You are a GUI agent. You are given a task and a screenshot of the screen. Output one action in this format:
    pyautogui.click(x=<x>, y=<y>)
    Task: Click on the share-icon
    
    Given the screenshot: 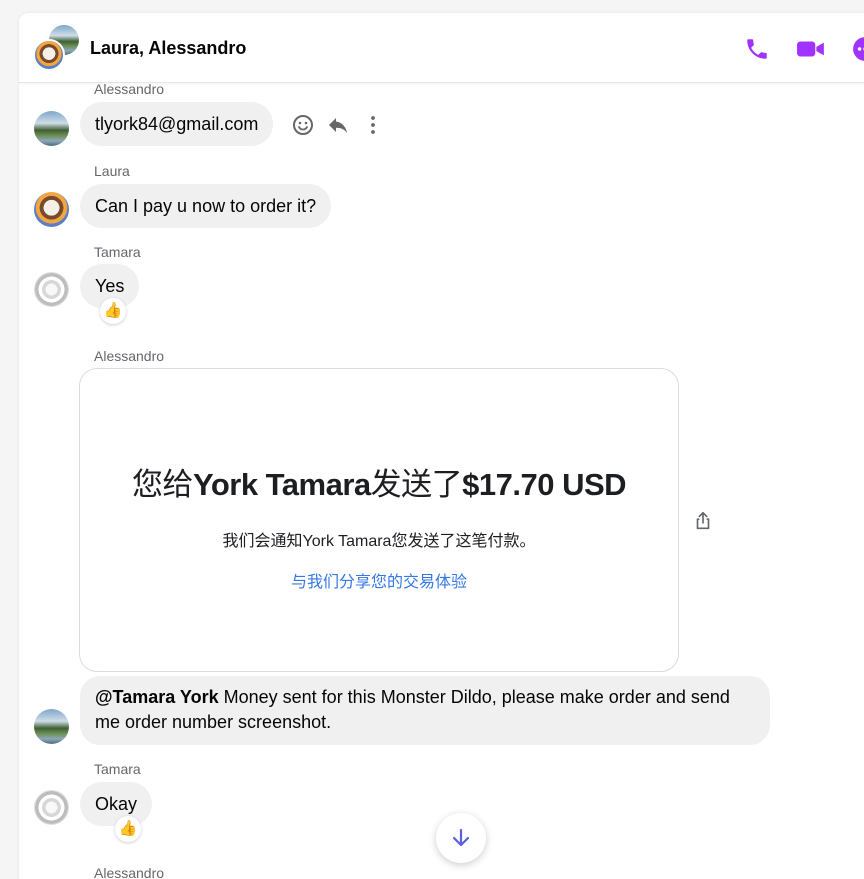 What is the action you would take?
    pyautogui.click(x=703, y=521)
    